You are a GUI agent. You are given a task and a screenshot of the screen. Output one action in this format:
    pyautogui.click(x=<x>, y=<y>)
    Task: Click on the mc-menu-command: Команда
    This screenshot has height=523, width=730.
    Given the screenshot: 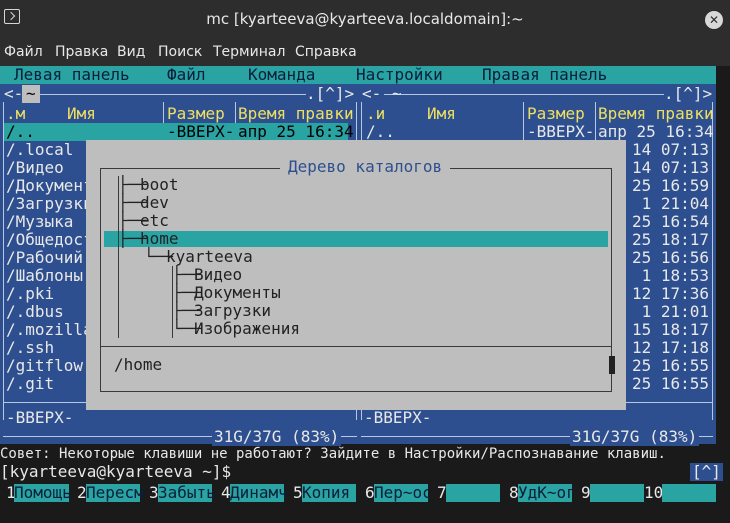 What is the action you would take?
    pyautogui.click(x=281, y=75)
    